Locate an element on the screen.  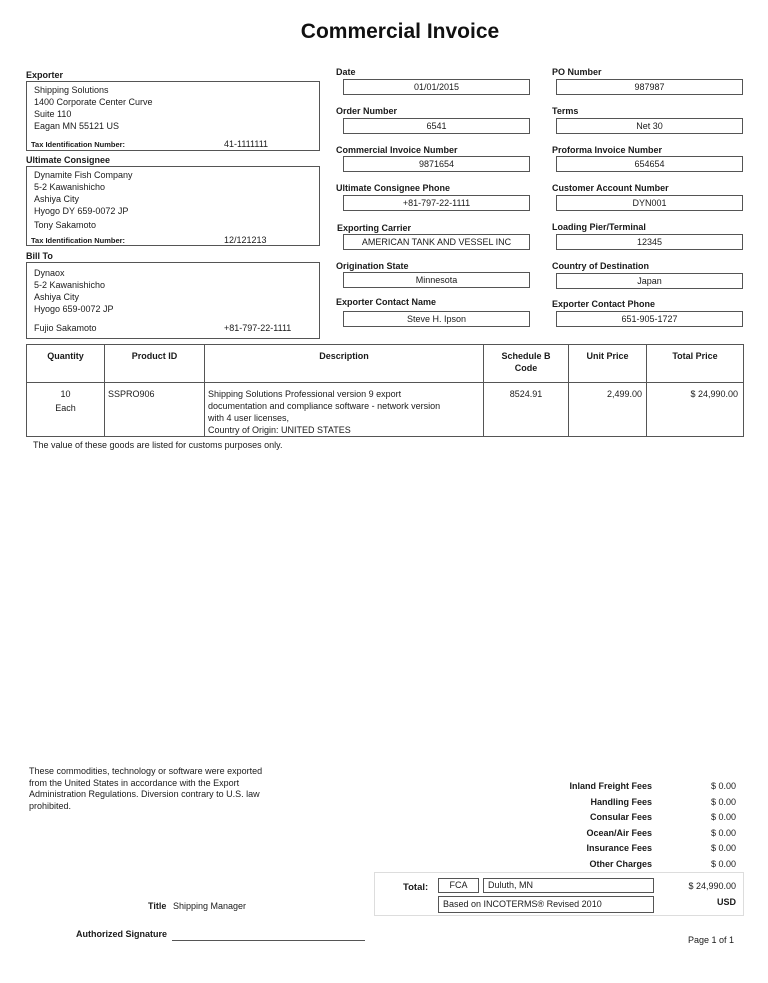
origination-state-field: Minnesota is located at coordinates (436, 280).